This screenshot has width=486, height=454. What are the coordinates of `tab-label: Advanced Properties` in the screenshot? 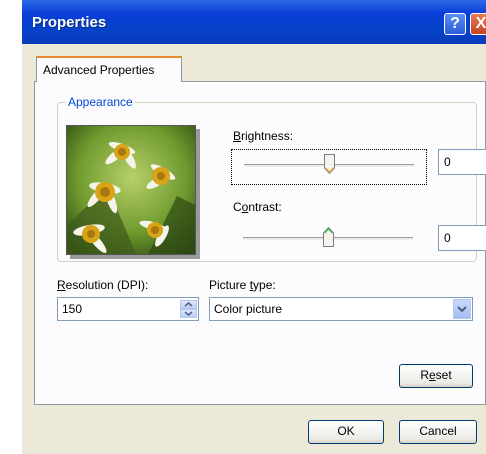 It's located at (99, 70).